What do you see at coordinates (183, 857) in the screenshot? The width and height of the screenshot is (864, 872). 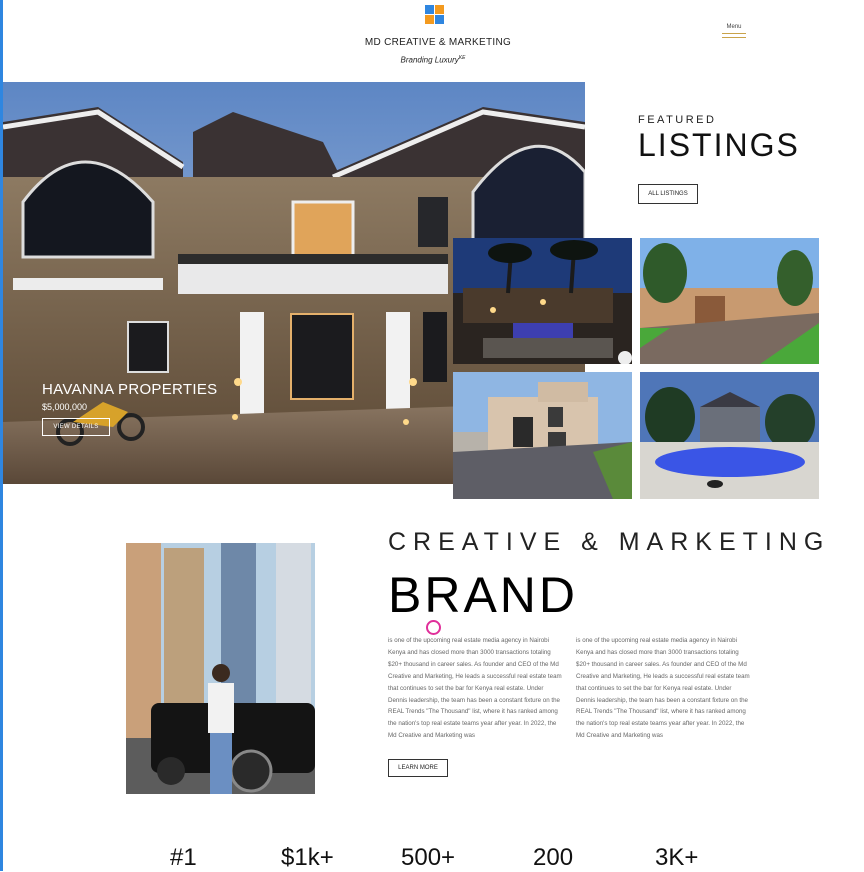 I see `stat-rank: #1` at bounding box center [183, 857].